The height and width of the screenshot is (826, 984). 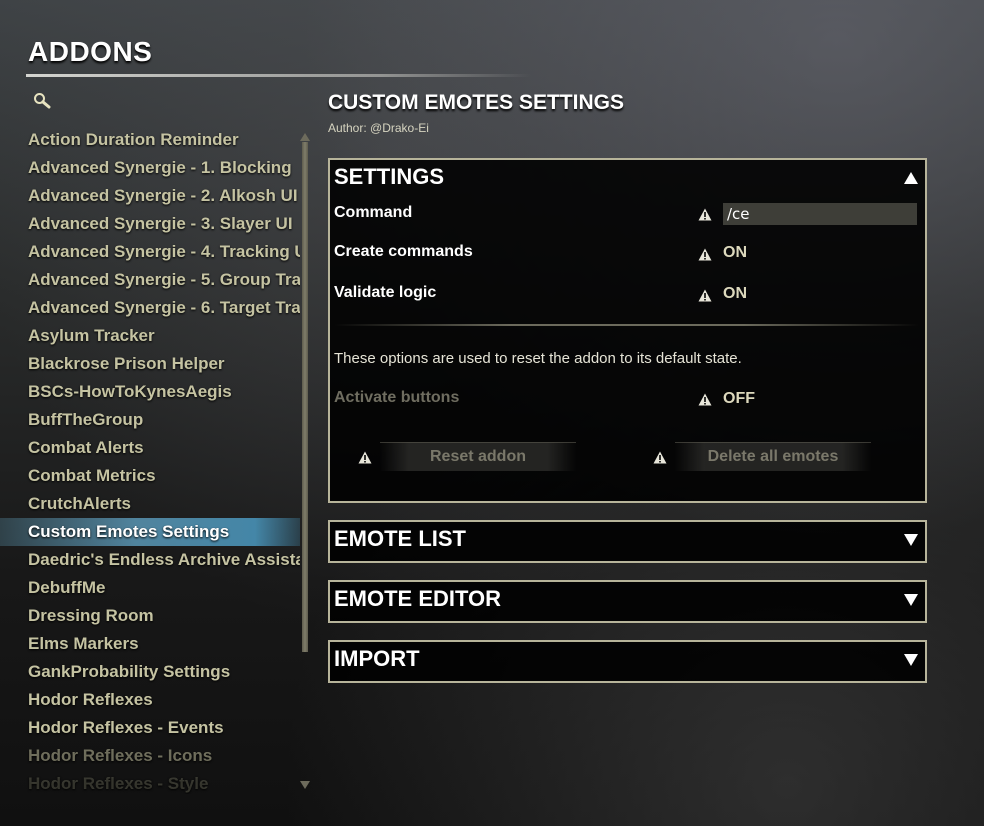 What do you see at coordinates (626, 325) in the screenshot?
I see `section-divider` at bounding box center [626, 325].